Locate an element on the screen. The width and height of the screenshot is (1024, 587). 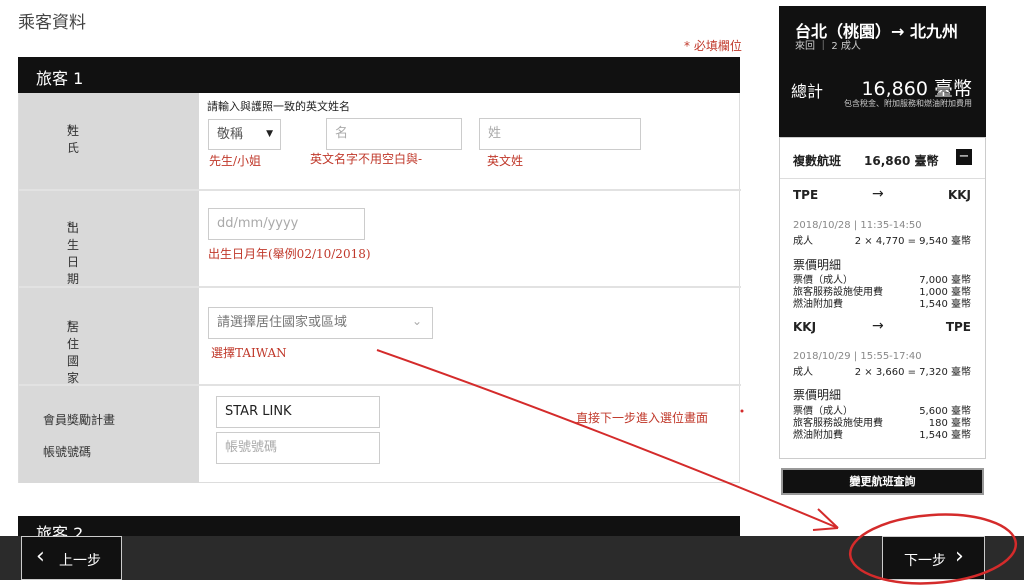
back-button-label: 上一步 is located at coordinates (80, 561).